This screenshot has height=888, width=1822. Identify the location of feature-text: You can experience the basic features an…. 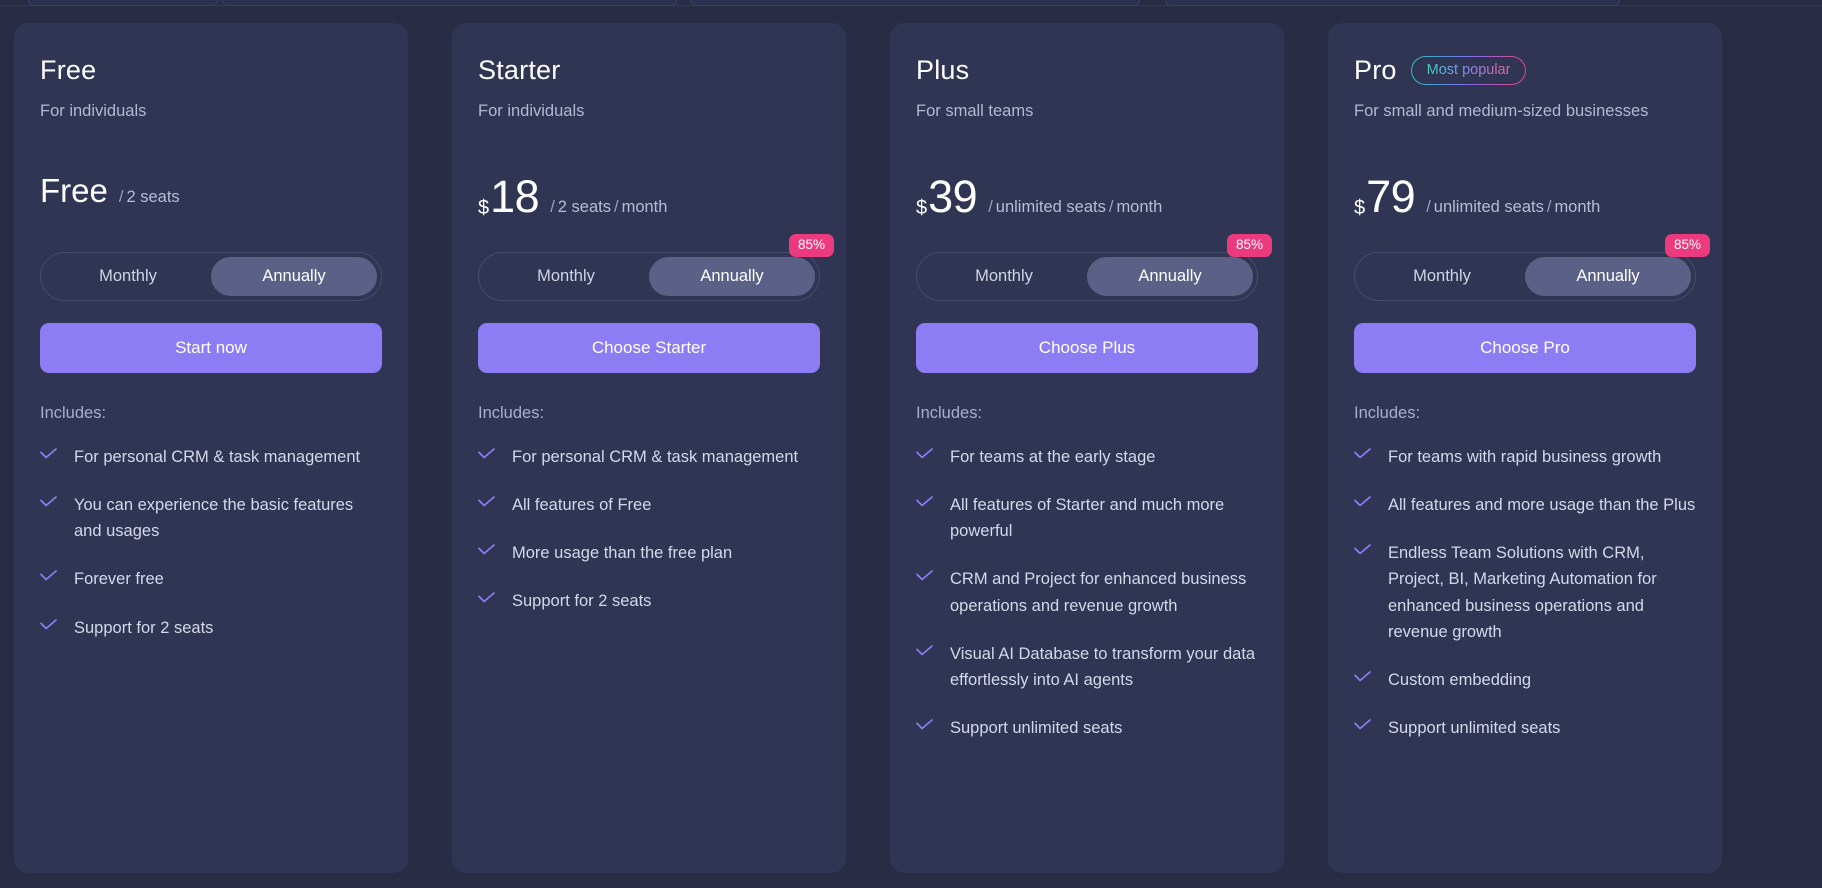
(214, 518).